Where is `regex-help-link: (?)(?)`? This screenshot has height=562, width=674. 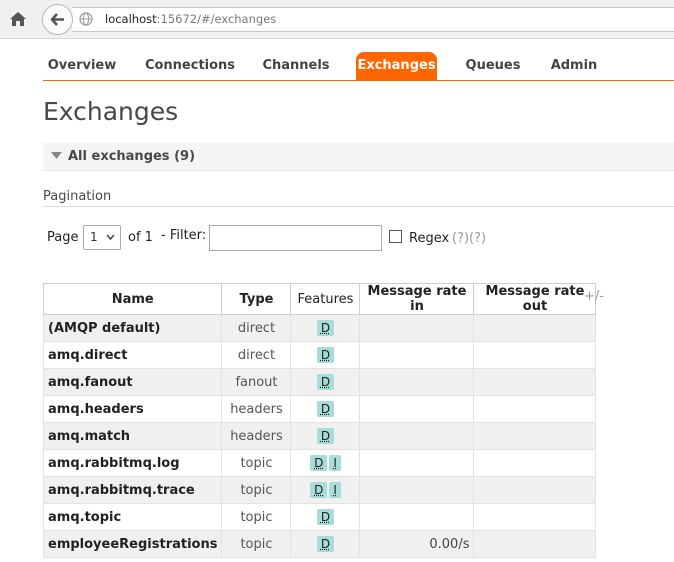
regex-help-link: (?)(?) is located at coordinates (469, 238).